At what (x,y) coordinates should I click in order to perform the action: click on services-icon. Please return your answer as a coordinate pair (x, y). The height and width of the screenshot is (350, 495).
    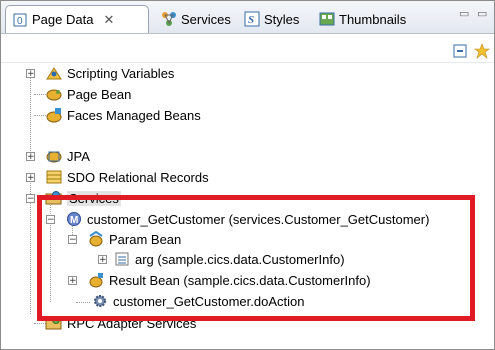
    Looking at the image, I should click on (169, 19).